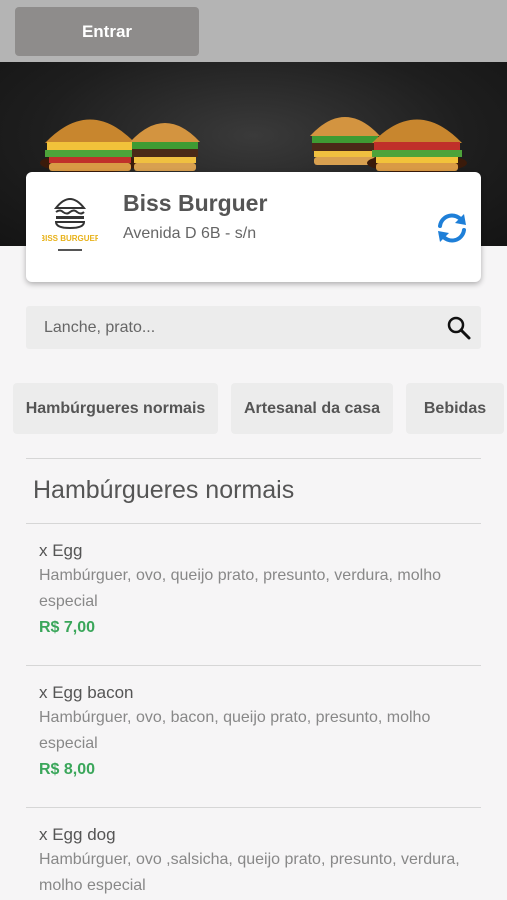 Image resolution: width=507 pixels, height=900 pixels. Describe the element at coordinates (459, 328) in the screenshot. I see `search-icon` at that location.